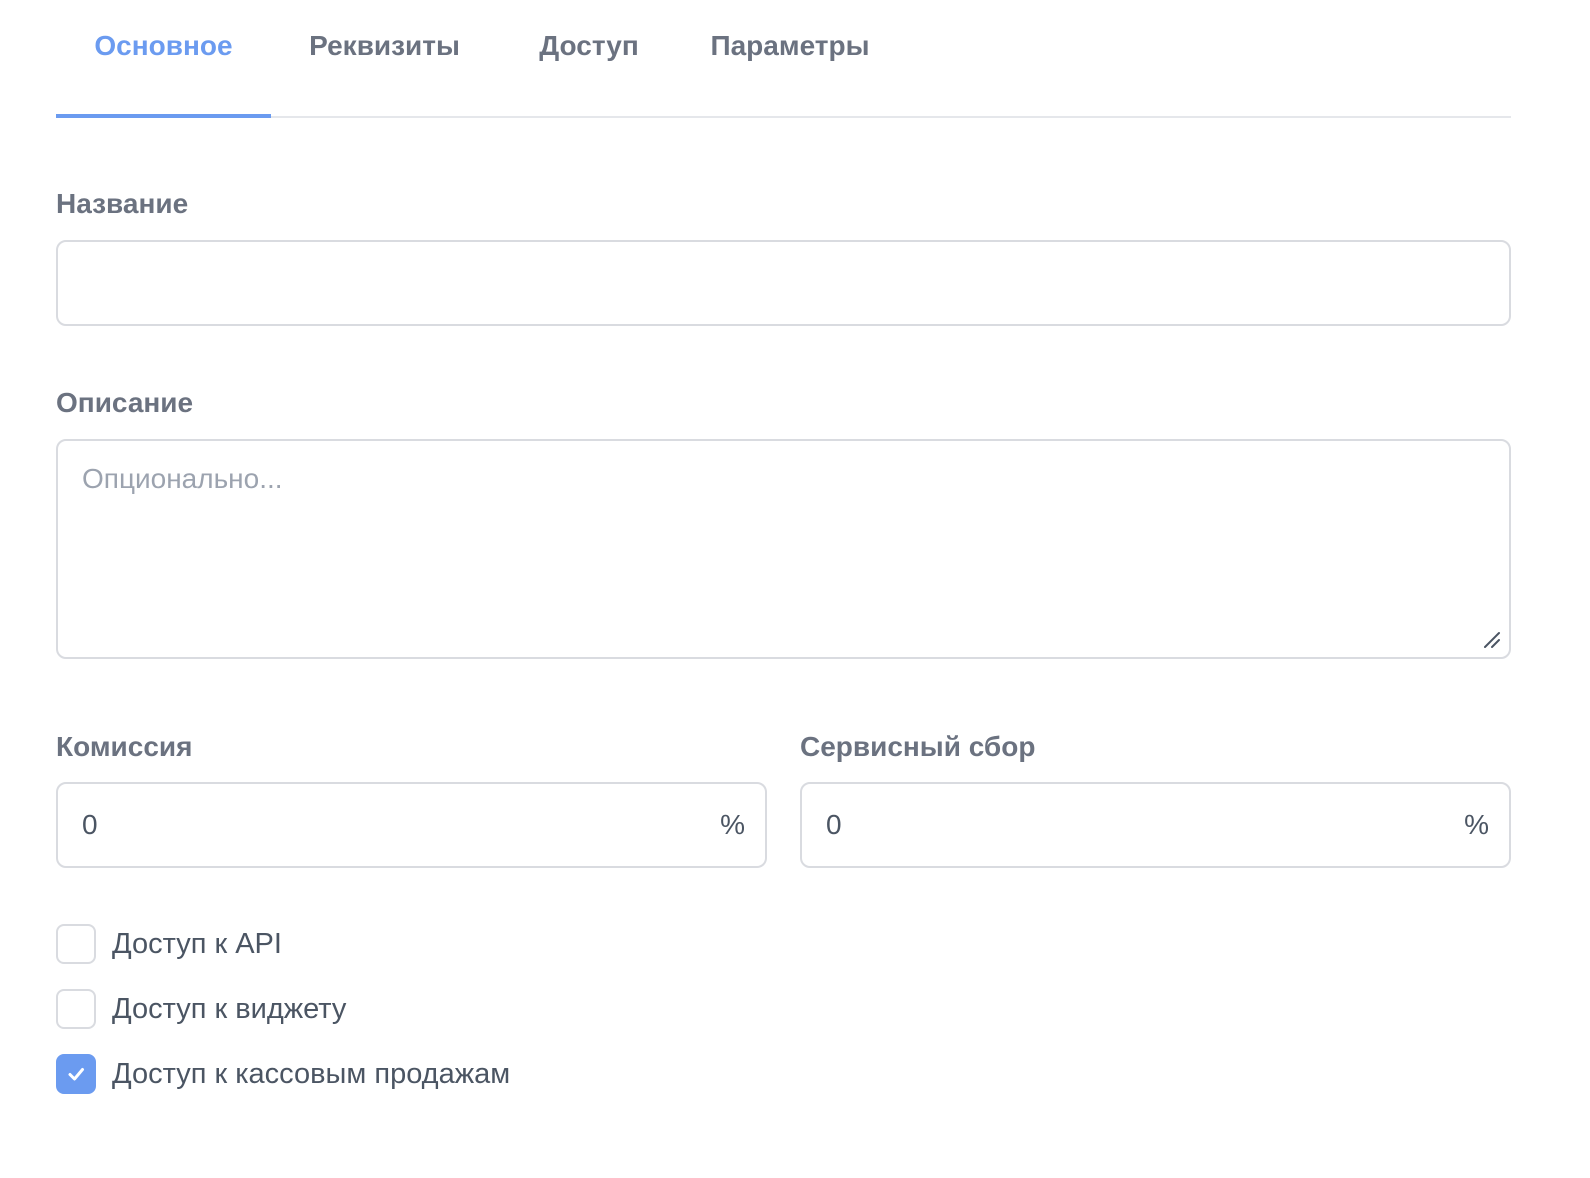 The image size is (1590, 1178). I want to click on commission-field-wrapper: %, so click(411, 825).